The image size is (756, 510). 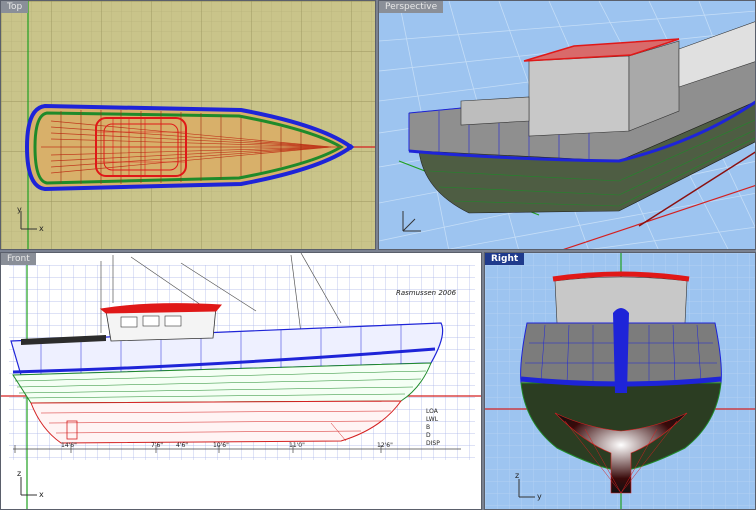 What do you see at coordinates (433, 443) in the screenshot?
I see `spec-line: DISP` at bounding box center [433, 443].